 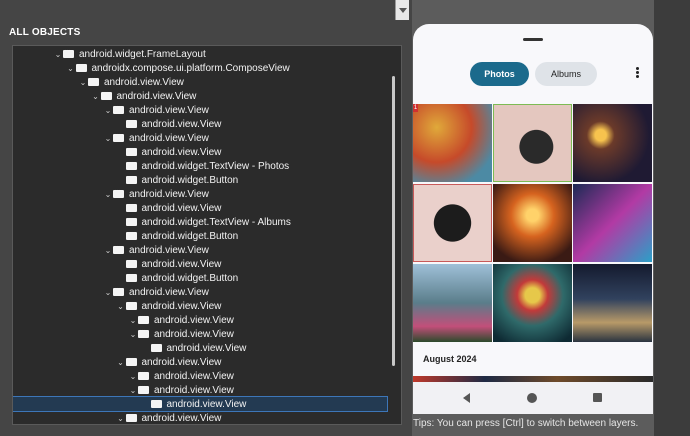 I want to click on sheet-handle, so click(x=533, y=39).